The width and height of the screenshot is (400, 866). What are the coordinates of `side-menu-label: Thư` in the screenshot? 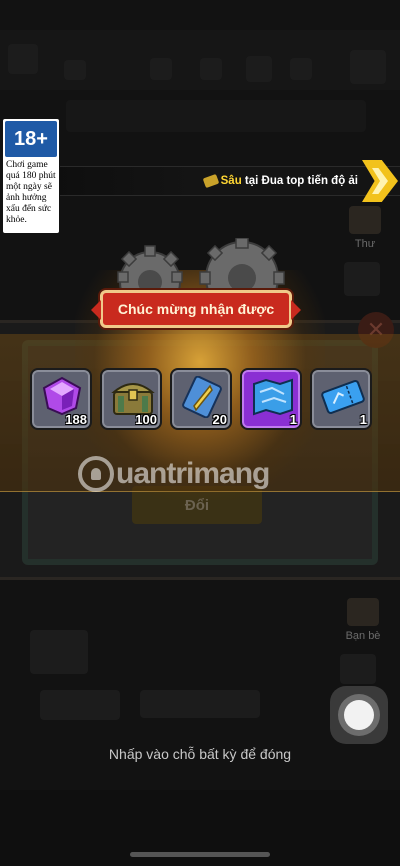 It's located at (365, 244).